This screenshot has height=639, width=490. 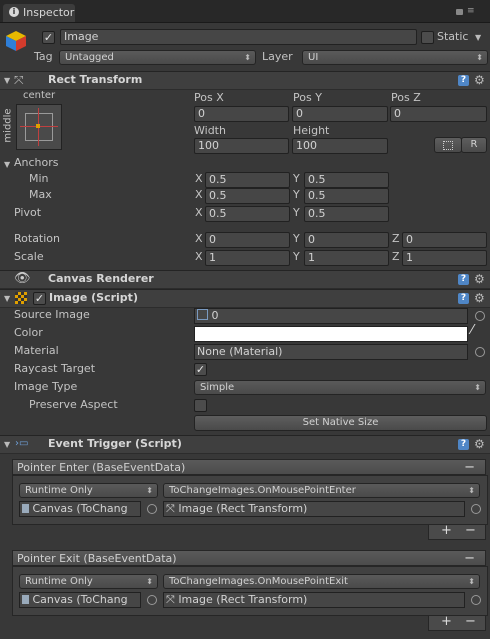 What do you see at coordinates (340, 423) in the screenshot?
I see `set-native-size-button: Set Native Size` at bounding box center [340, 423].